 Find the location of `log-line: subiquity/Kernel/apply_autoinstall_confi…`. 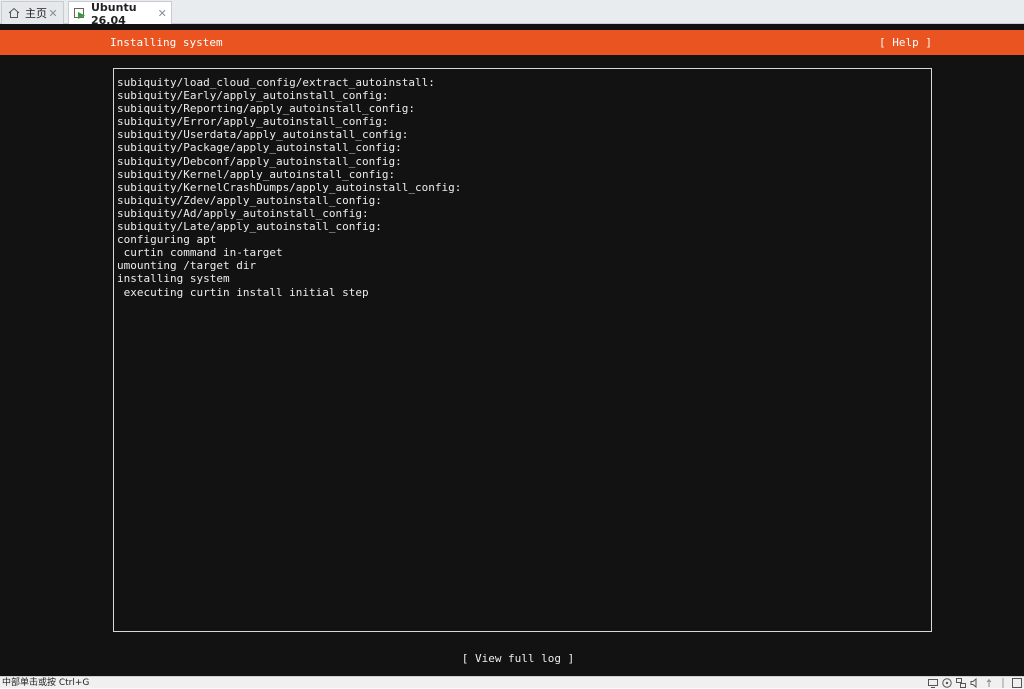

log-line: subiquity/Kernel/apply_autoinstall_confi… is located at coordinates (256, 174).